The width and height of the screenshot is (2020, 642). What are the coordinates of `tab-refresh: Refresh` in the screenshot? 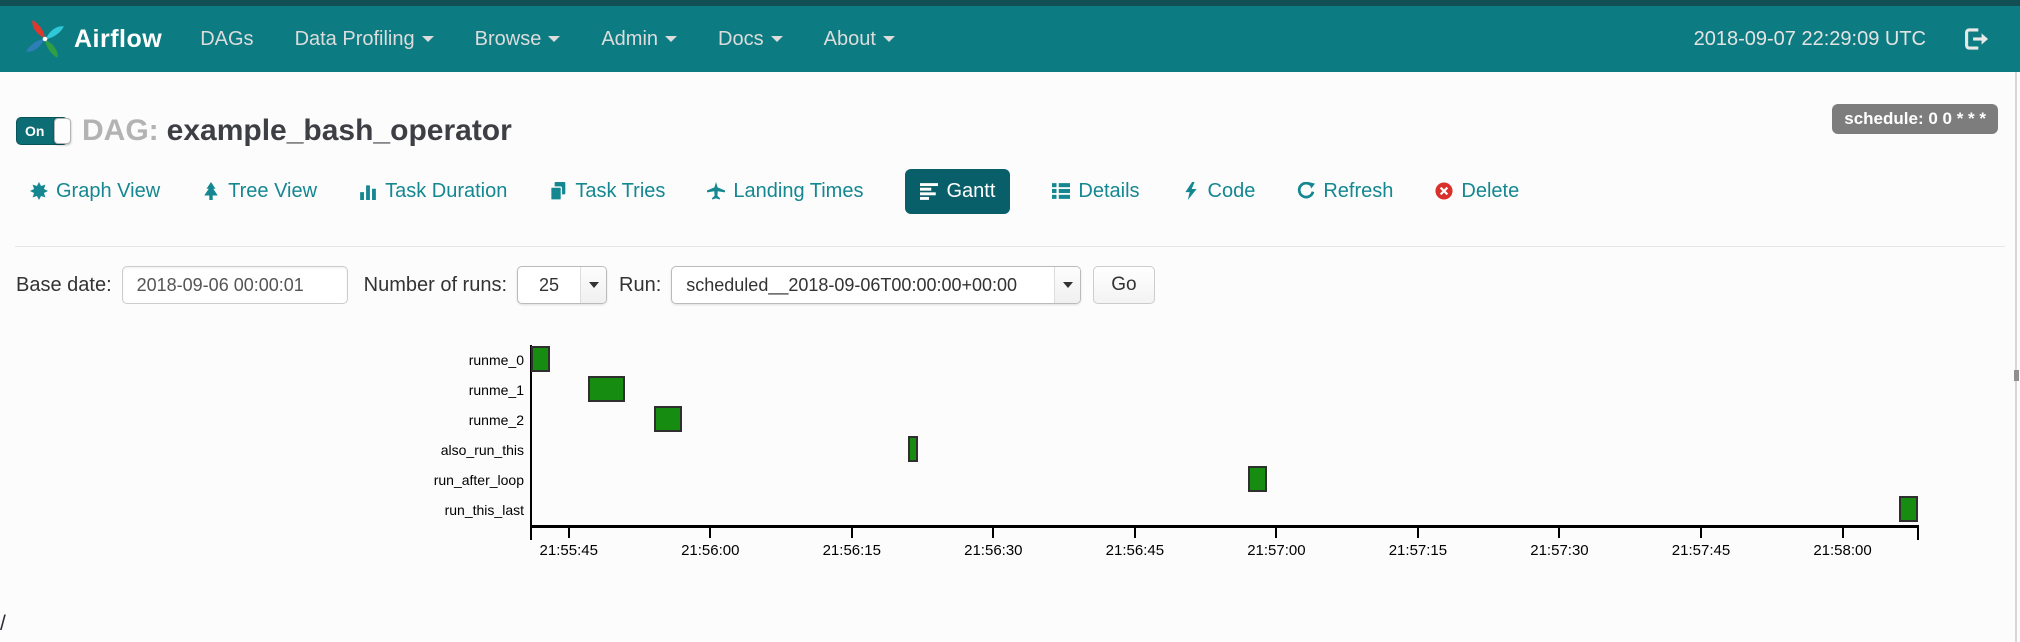 It's located at (1345, 191).